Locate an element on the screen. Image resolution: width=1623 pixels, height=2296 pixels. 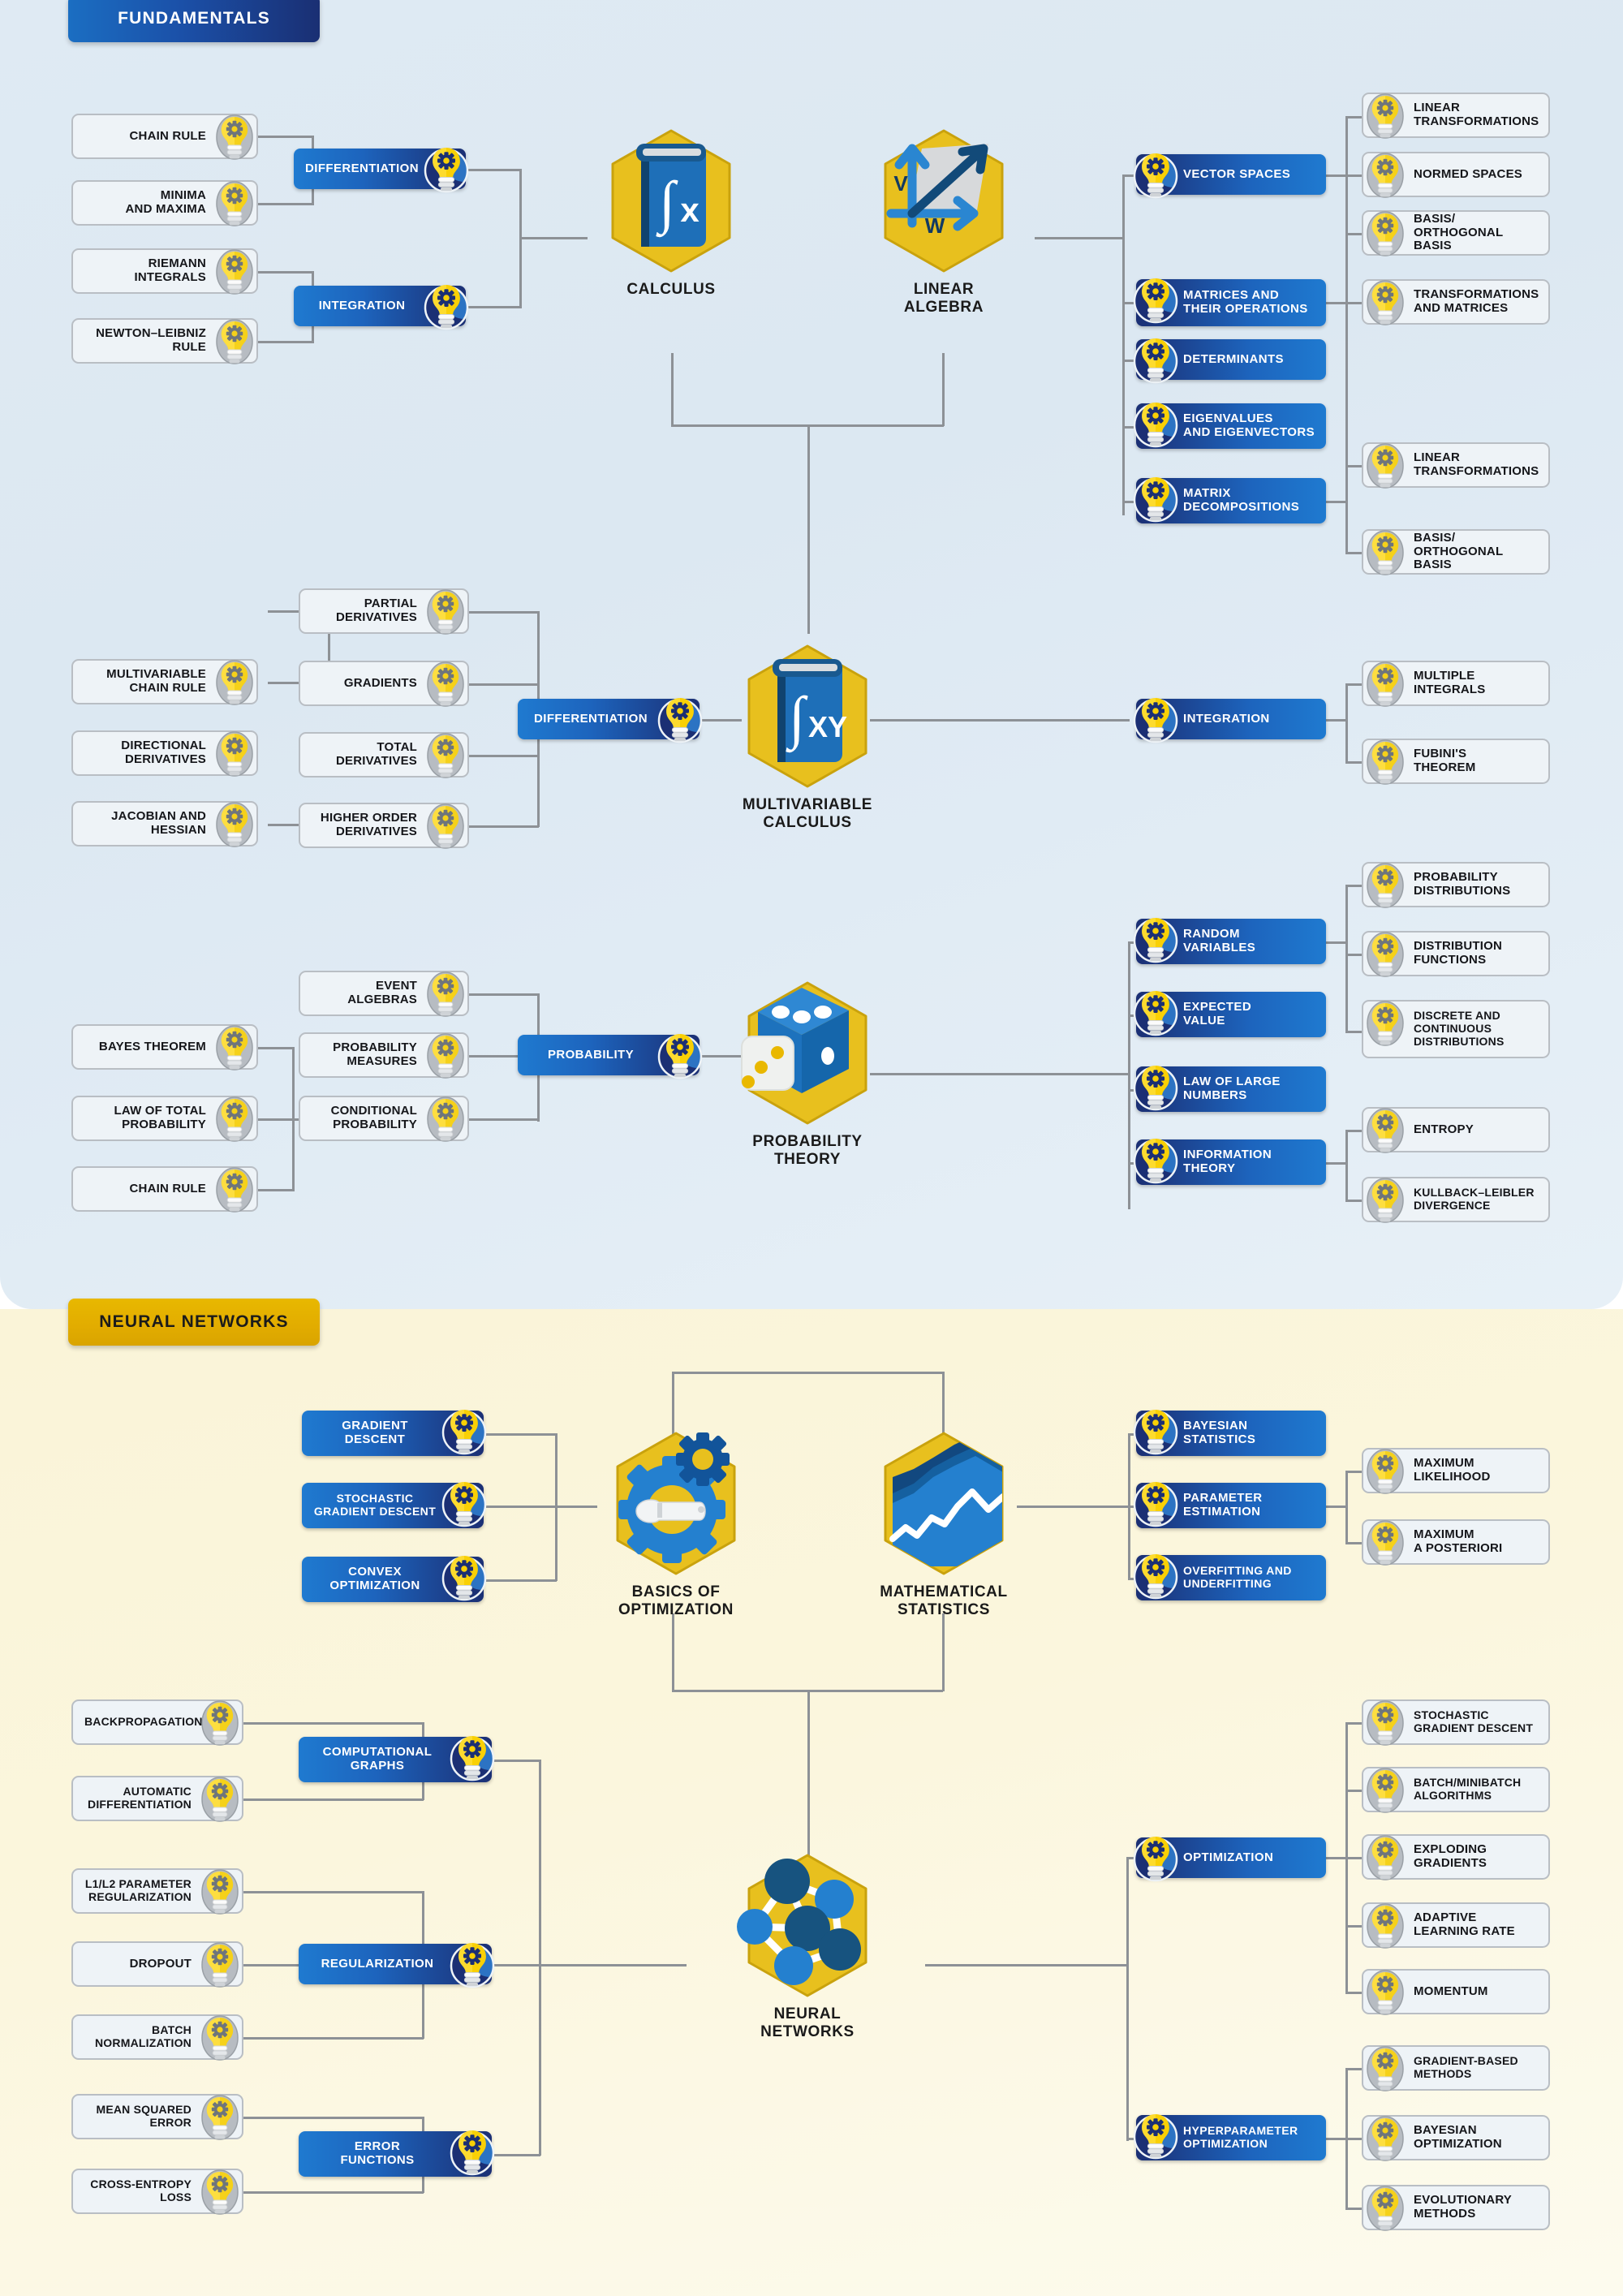
leaf-probability-measures: PROBABILITY MEASURES is located at coordinates (384, 1055).